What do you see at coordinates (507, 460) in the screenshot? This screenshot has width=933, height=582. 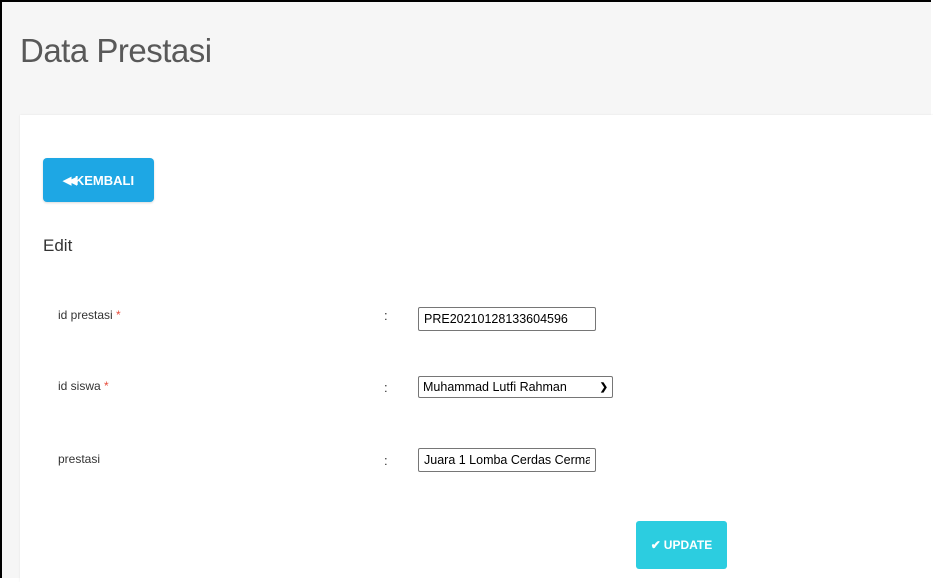 I see `prestasi-input` at bounding box center [507, 460].